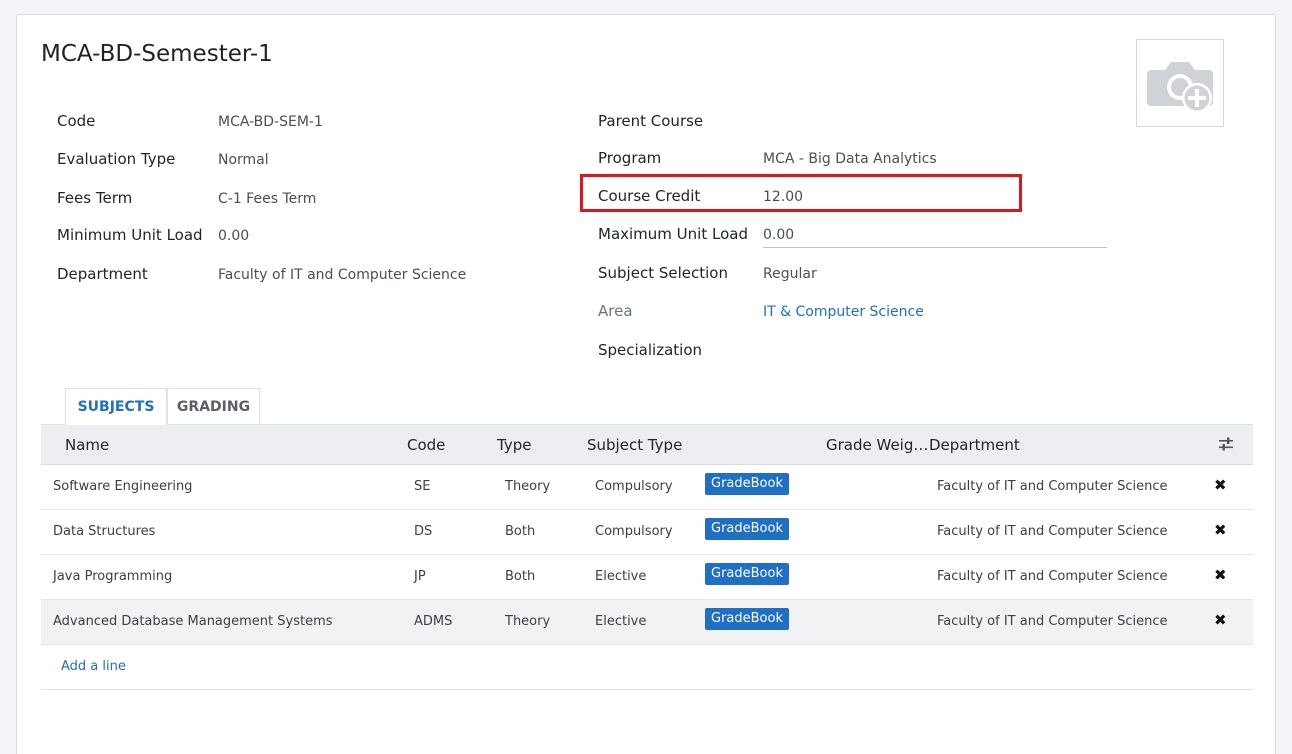 The width and height of the screenshot is (1292, 754). Describe the element at coordinates (651, 121) in the screenshot. I see `parent-course-label: Parent Course` at that location.